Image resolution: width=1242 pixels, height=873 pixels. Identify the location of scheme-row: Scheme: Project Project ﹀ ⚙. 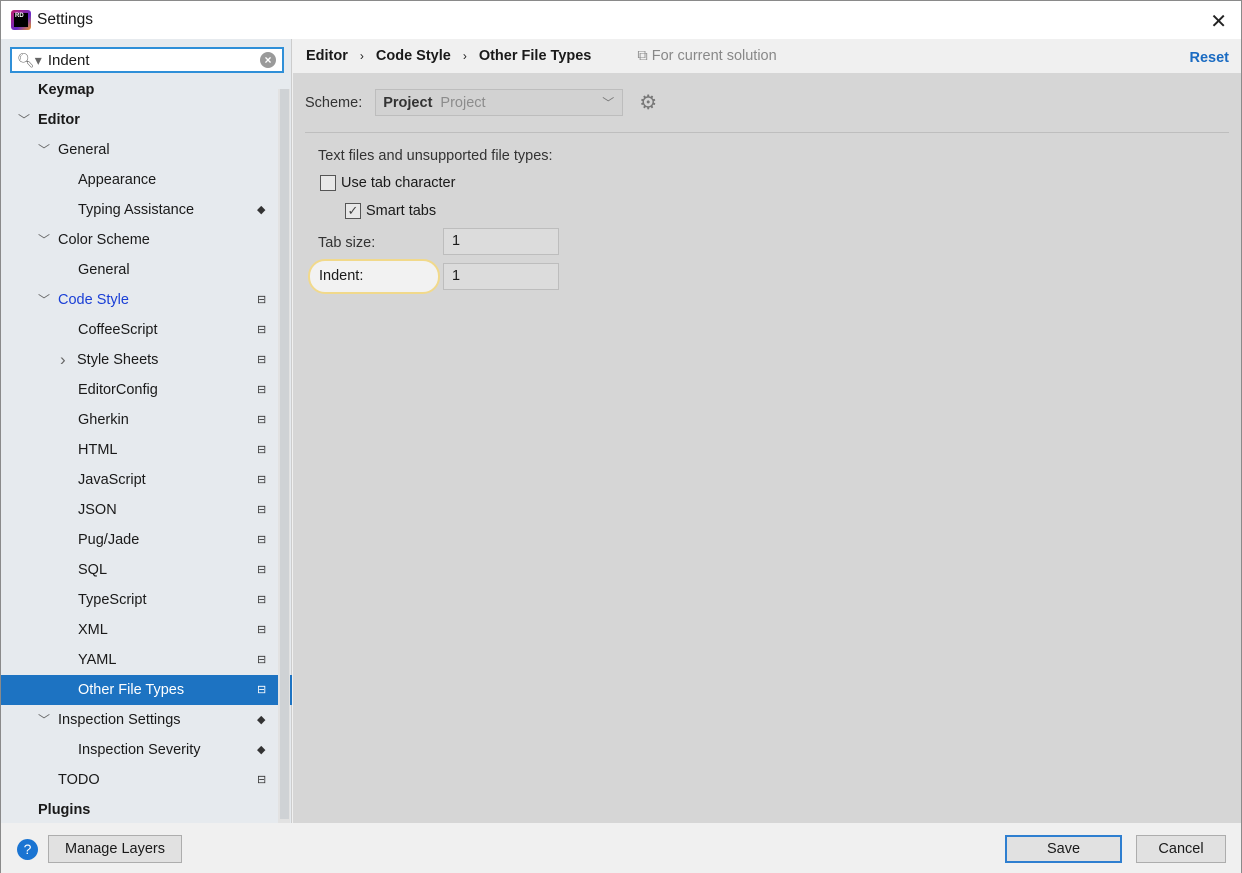
(481, 102).